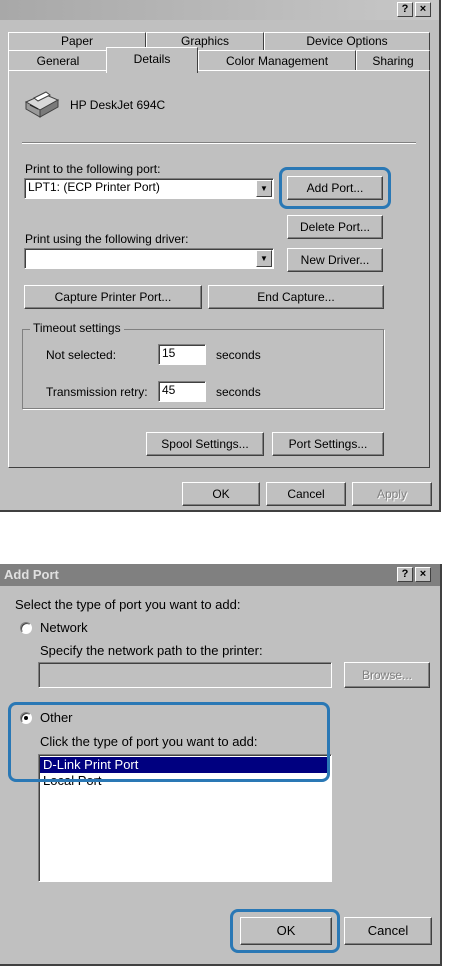 The image size is (464, 966). What do you see at coordinates (93, 169) in the screenshot?
I see `print-to-label: Print to the following port:` at bounding box center [93, 169].